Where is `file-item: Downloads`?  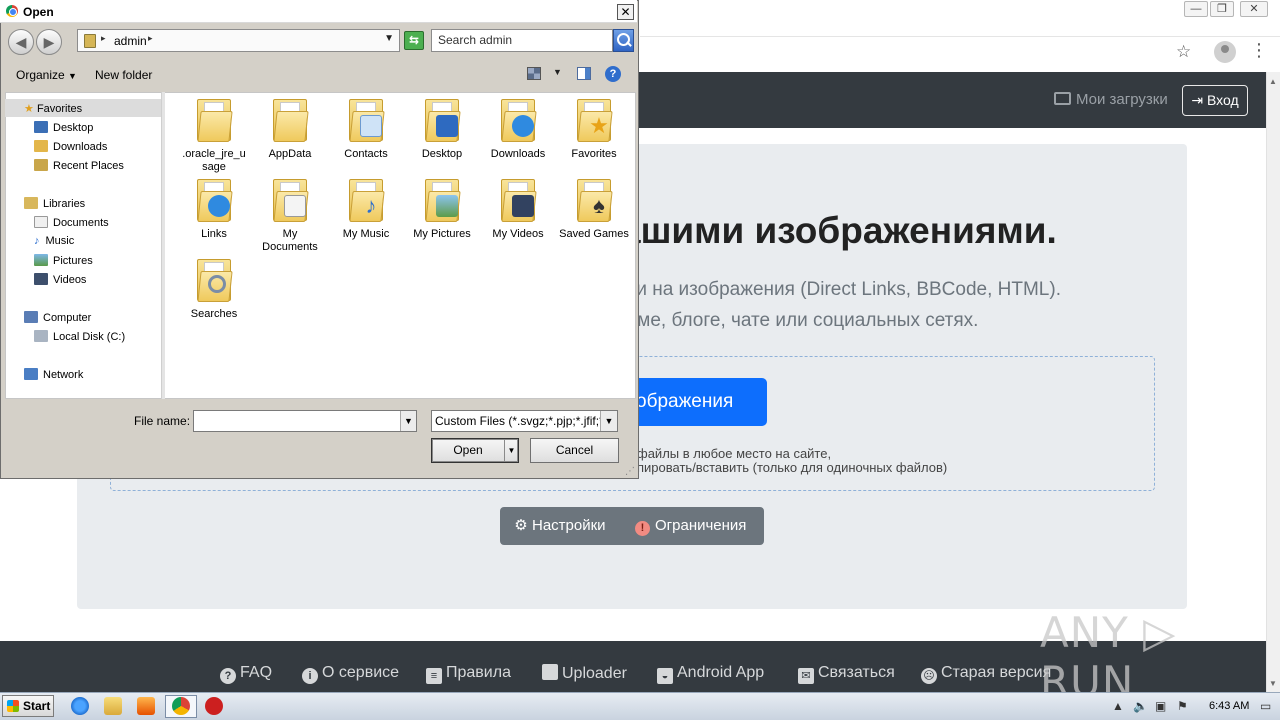 file-item: Downloads is located at coordinates (518, 129).